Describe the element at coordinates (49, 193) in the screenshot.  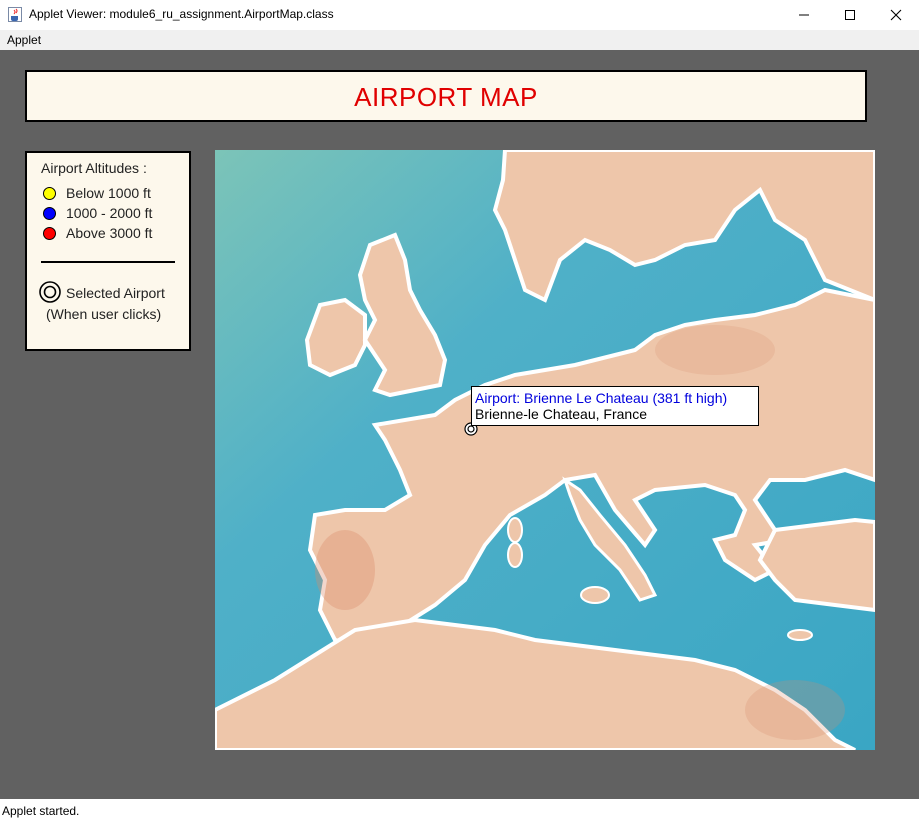
I see `yellow-dot-icon` at that location.